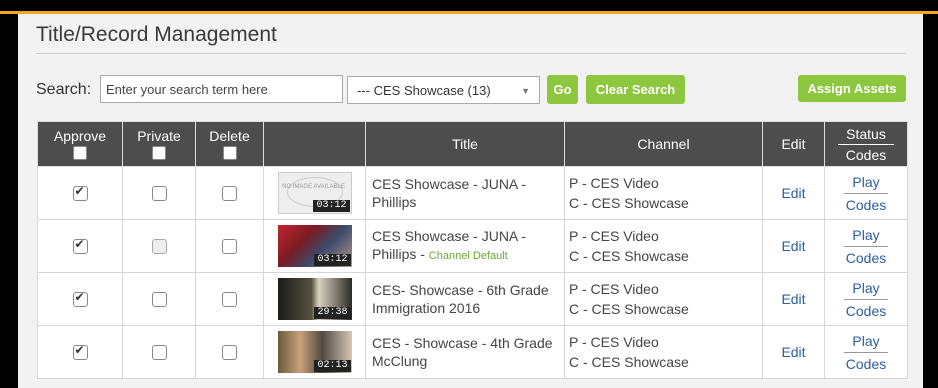 Image resolution: width=938 pixels, height=388 pixels. I want to click on search-input, so click(221, 89).